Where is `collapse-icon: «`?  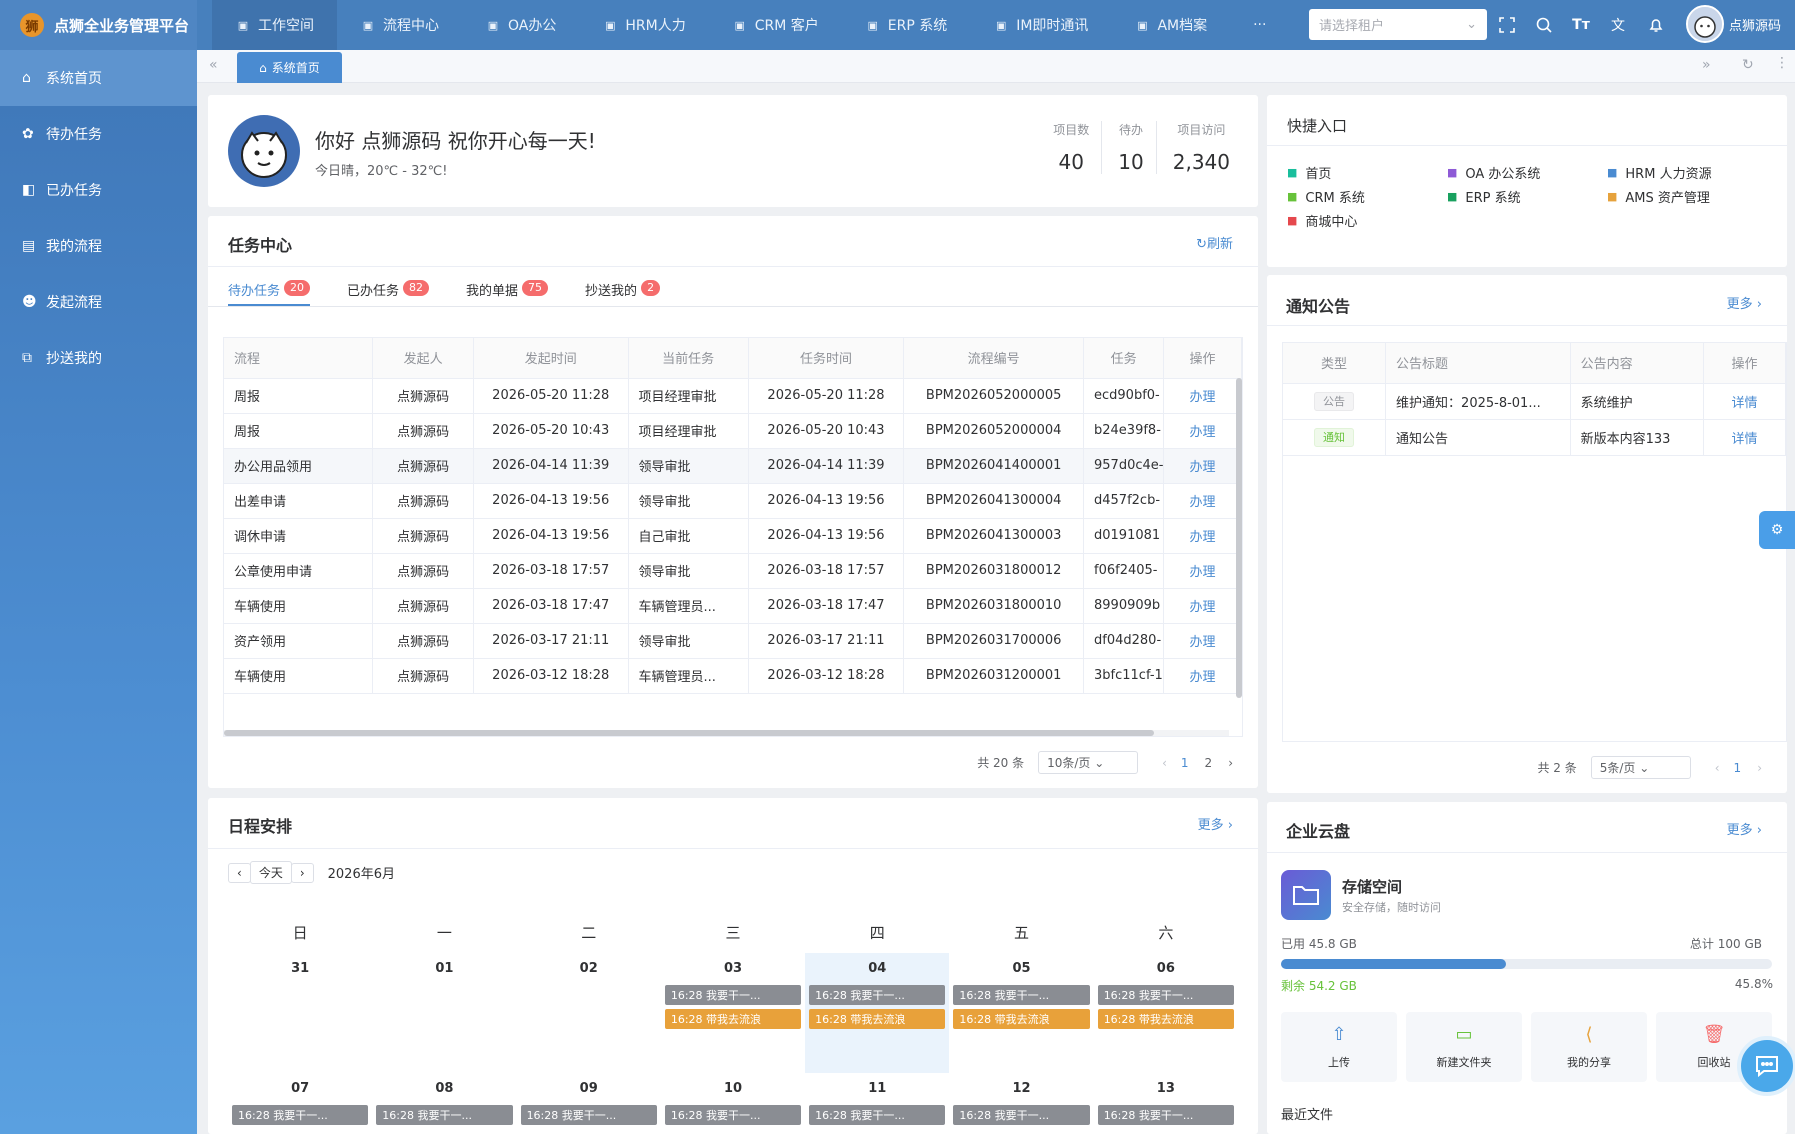
collapse-icon: « is located at coordinates (213, 65).